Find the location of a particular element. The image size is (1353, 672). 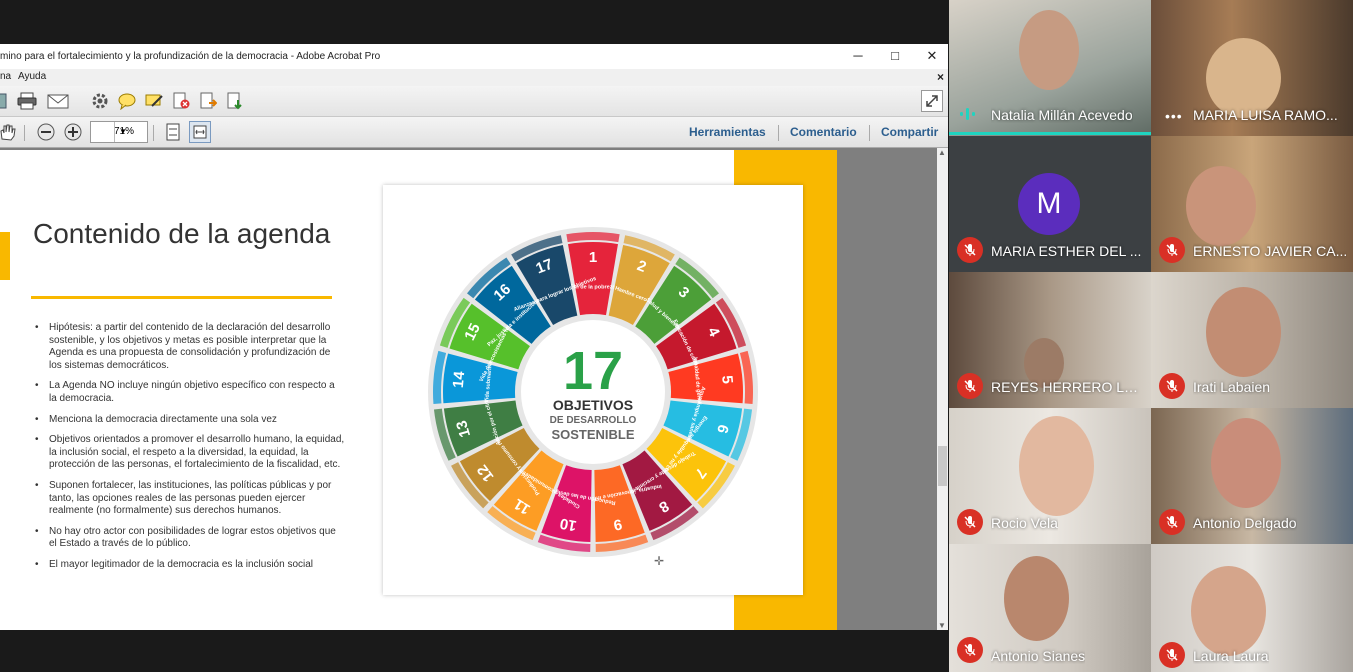

participant-name: Rocio Vela is located at coordinates (1024, 523).